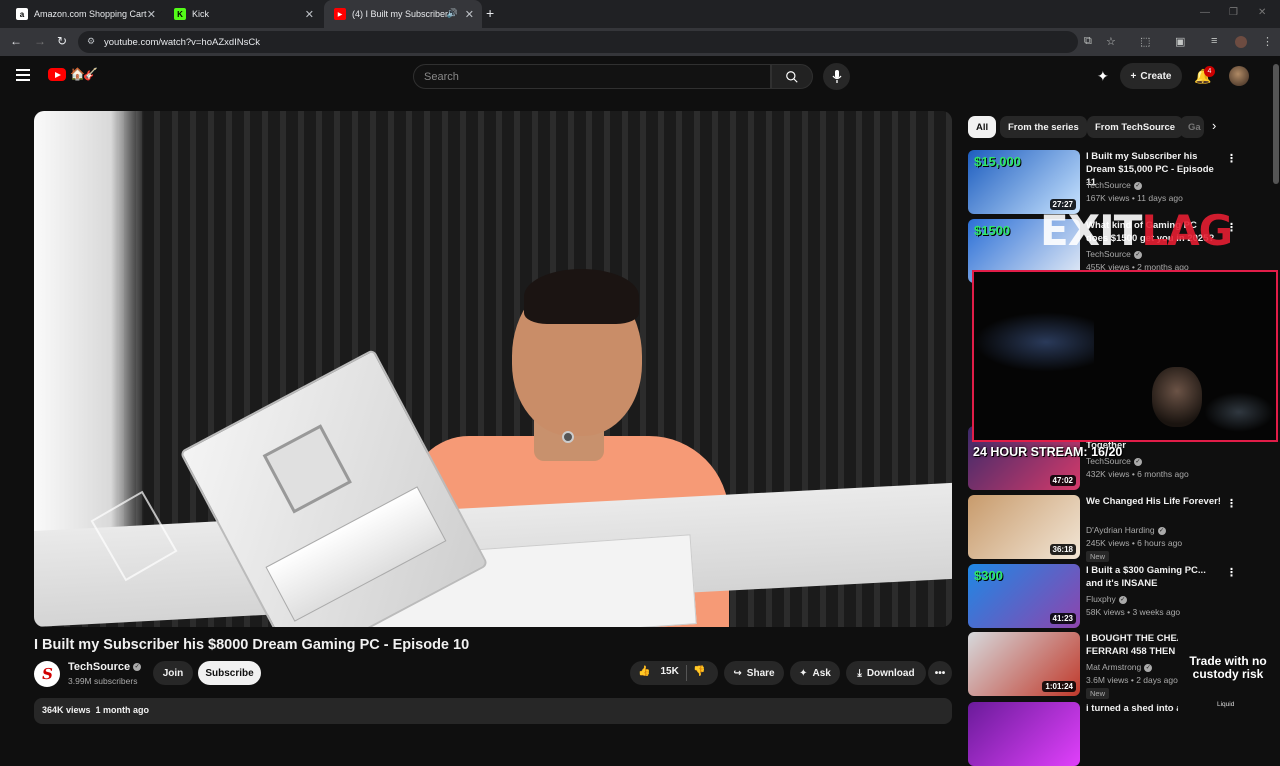 Image resolution: width=1280 pixels, height=766 pixels. What do you see at coordinates (16, 41) in the screenshot?
I see `back-icon: ←` at bounding box center [16, 41].